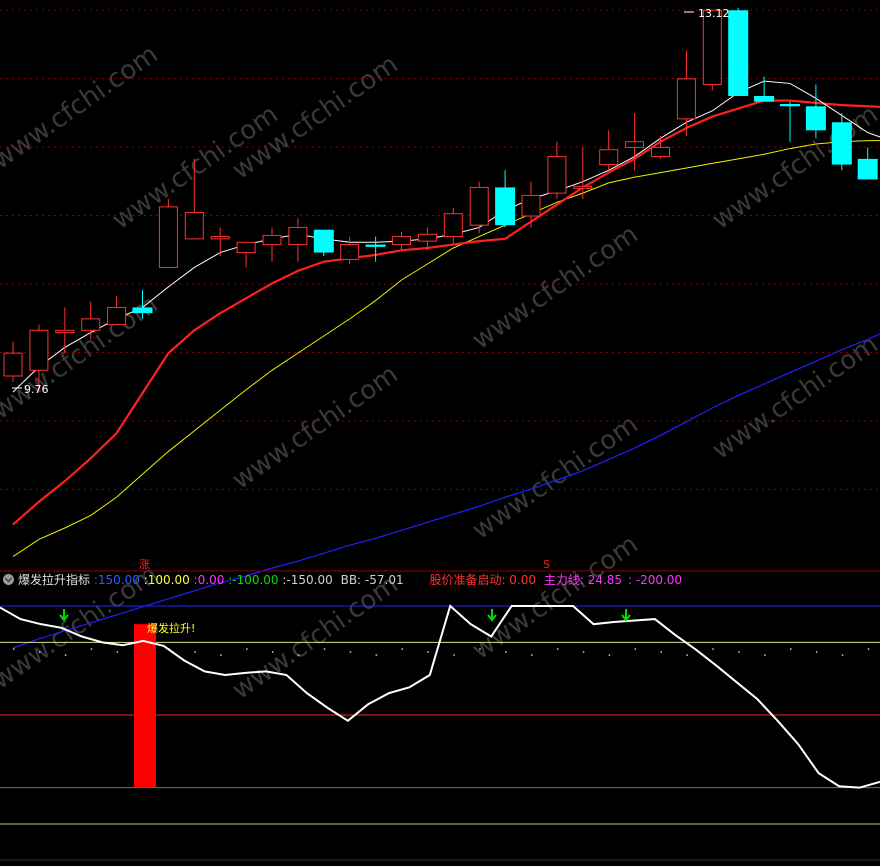  What do you see at coordinates (655, 580) in the screenshot?
I see `last-value: : -200.00` at bounding box center [655, 580].